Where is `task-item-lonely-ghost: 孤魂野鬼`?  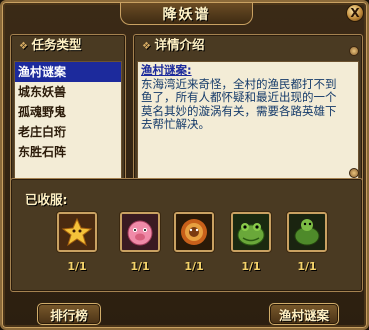
task-item-lonely-ghost: 孤魂野鬼 is located at coordinates (68, 112).